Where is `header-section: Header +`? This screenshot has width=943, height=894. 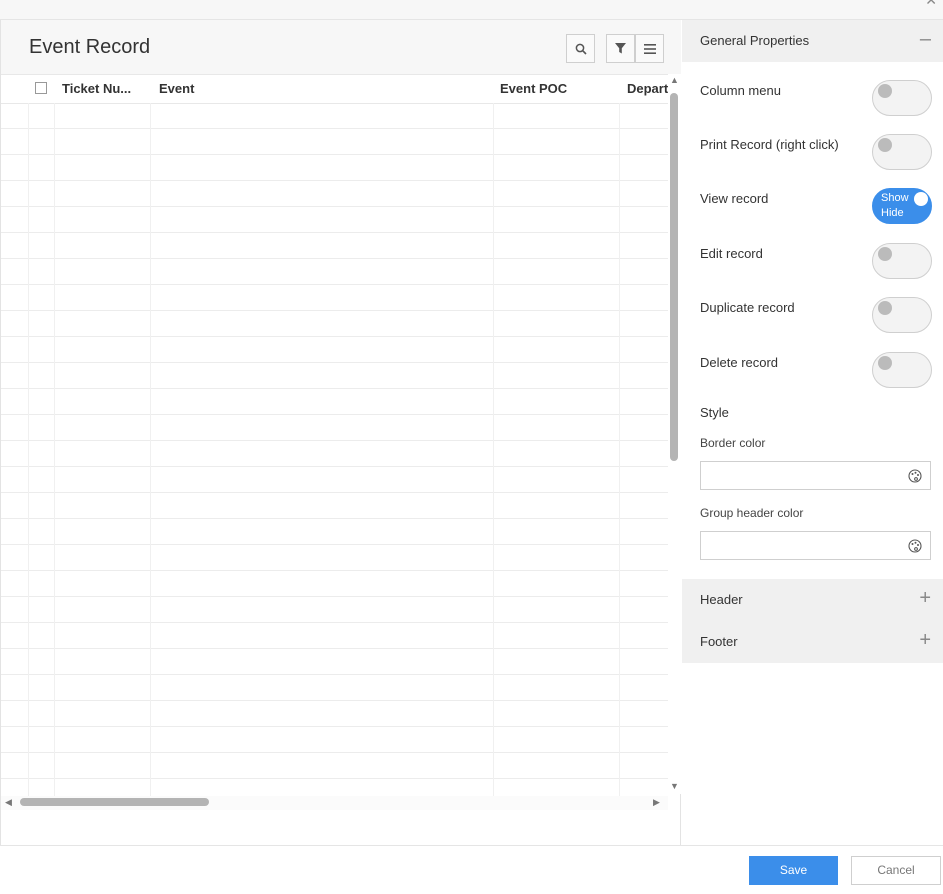 header-section: Header + is located at coordinates (812, 600).